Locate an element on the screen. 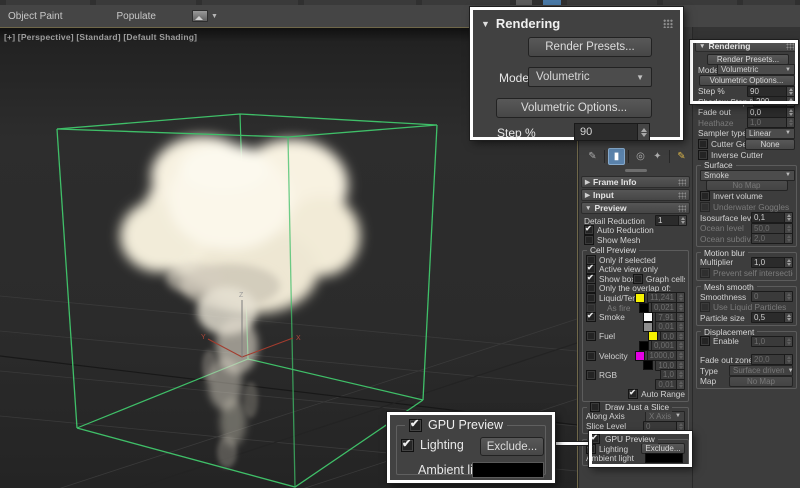 This screenshot has width=800, height=488. shadow-step-field: 200 is located at coordinates (774, 102).